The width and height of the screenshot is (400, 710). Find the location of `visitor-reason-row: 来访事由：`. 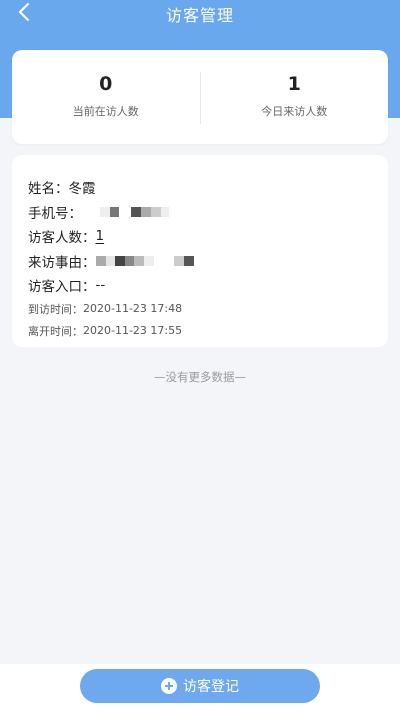

visitor-reason-row: 来访事由： is located at coordinates (200, 261).